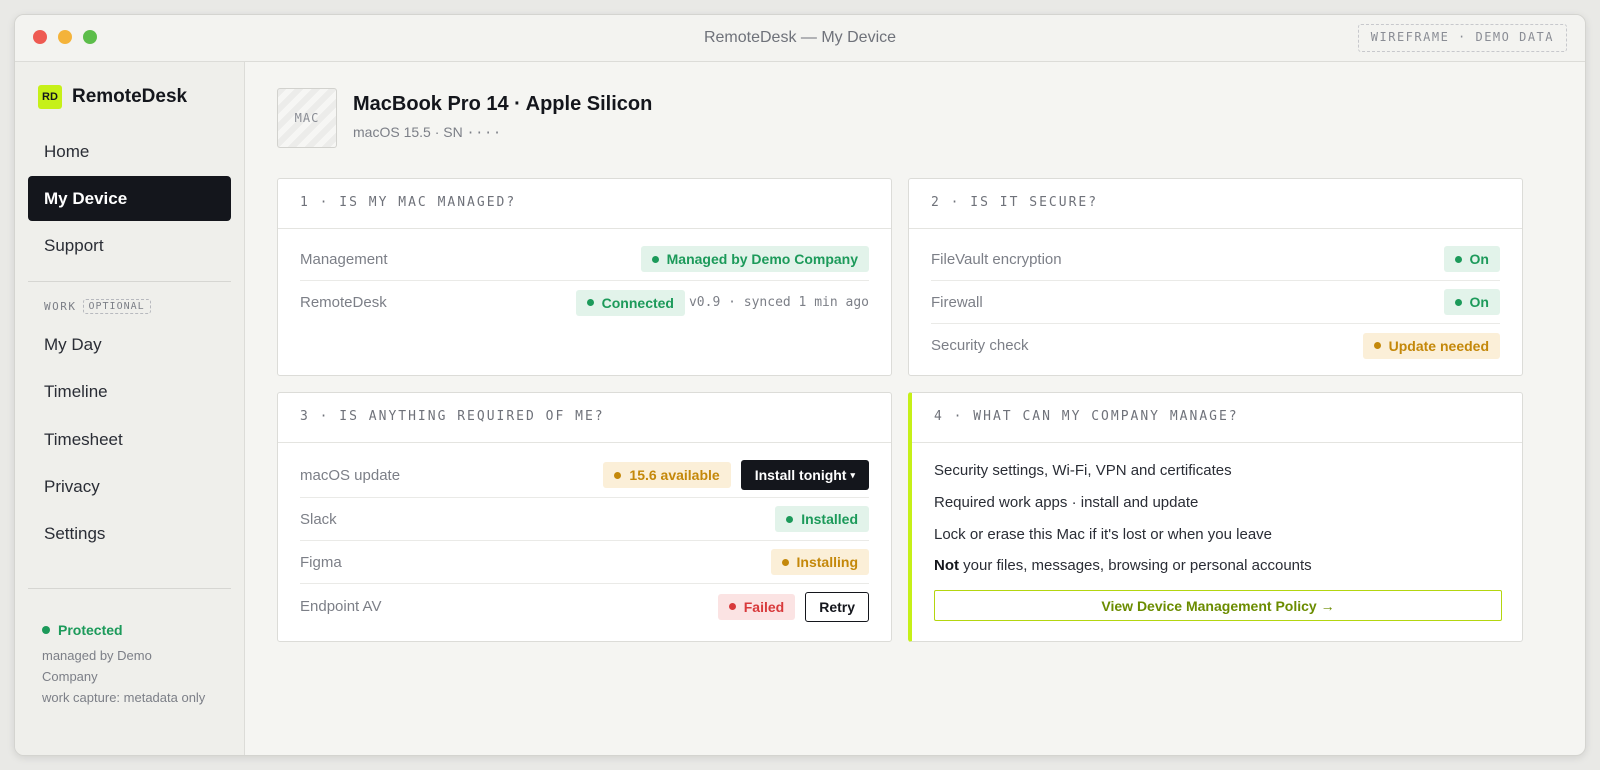  What do you see at coordinates (584, 519) in the screenshot?
I see `row-slack: Slack Installed` at bounding box center [584, 519].